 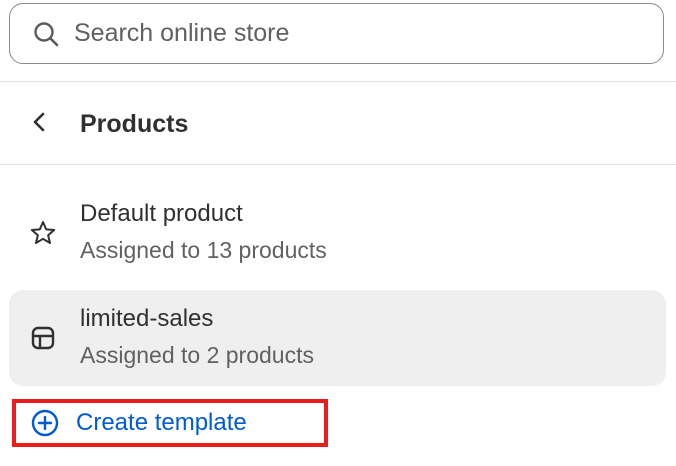 What do you see at coordinates (161, 213) in the screenshot?
I see `template-name: Default product` at bounding box center [161, 213].